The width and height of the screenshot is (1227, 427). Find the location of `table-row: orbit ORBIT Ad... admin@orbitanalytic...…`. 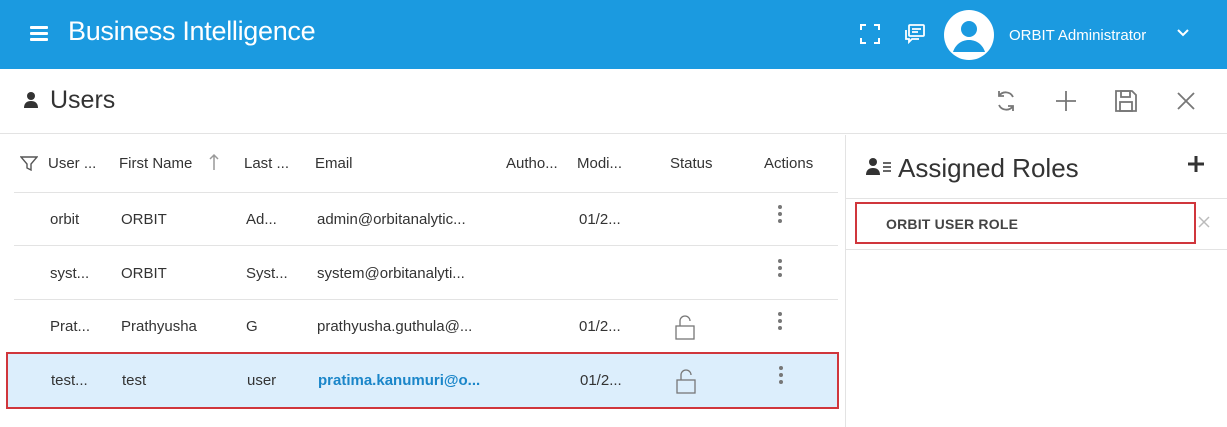

table-row: orbit ORBIT Ad... admin@orbitanalytic...… is located at coordinates (426, 219).